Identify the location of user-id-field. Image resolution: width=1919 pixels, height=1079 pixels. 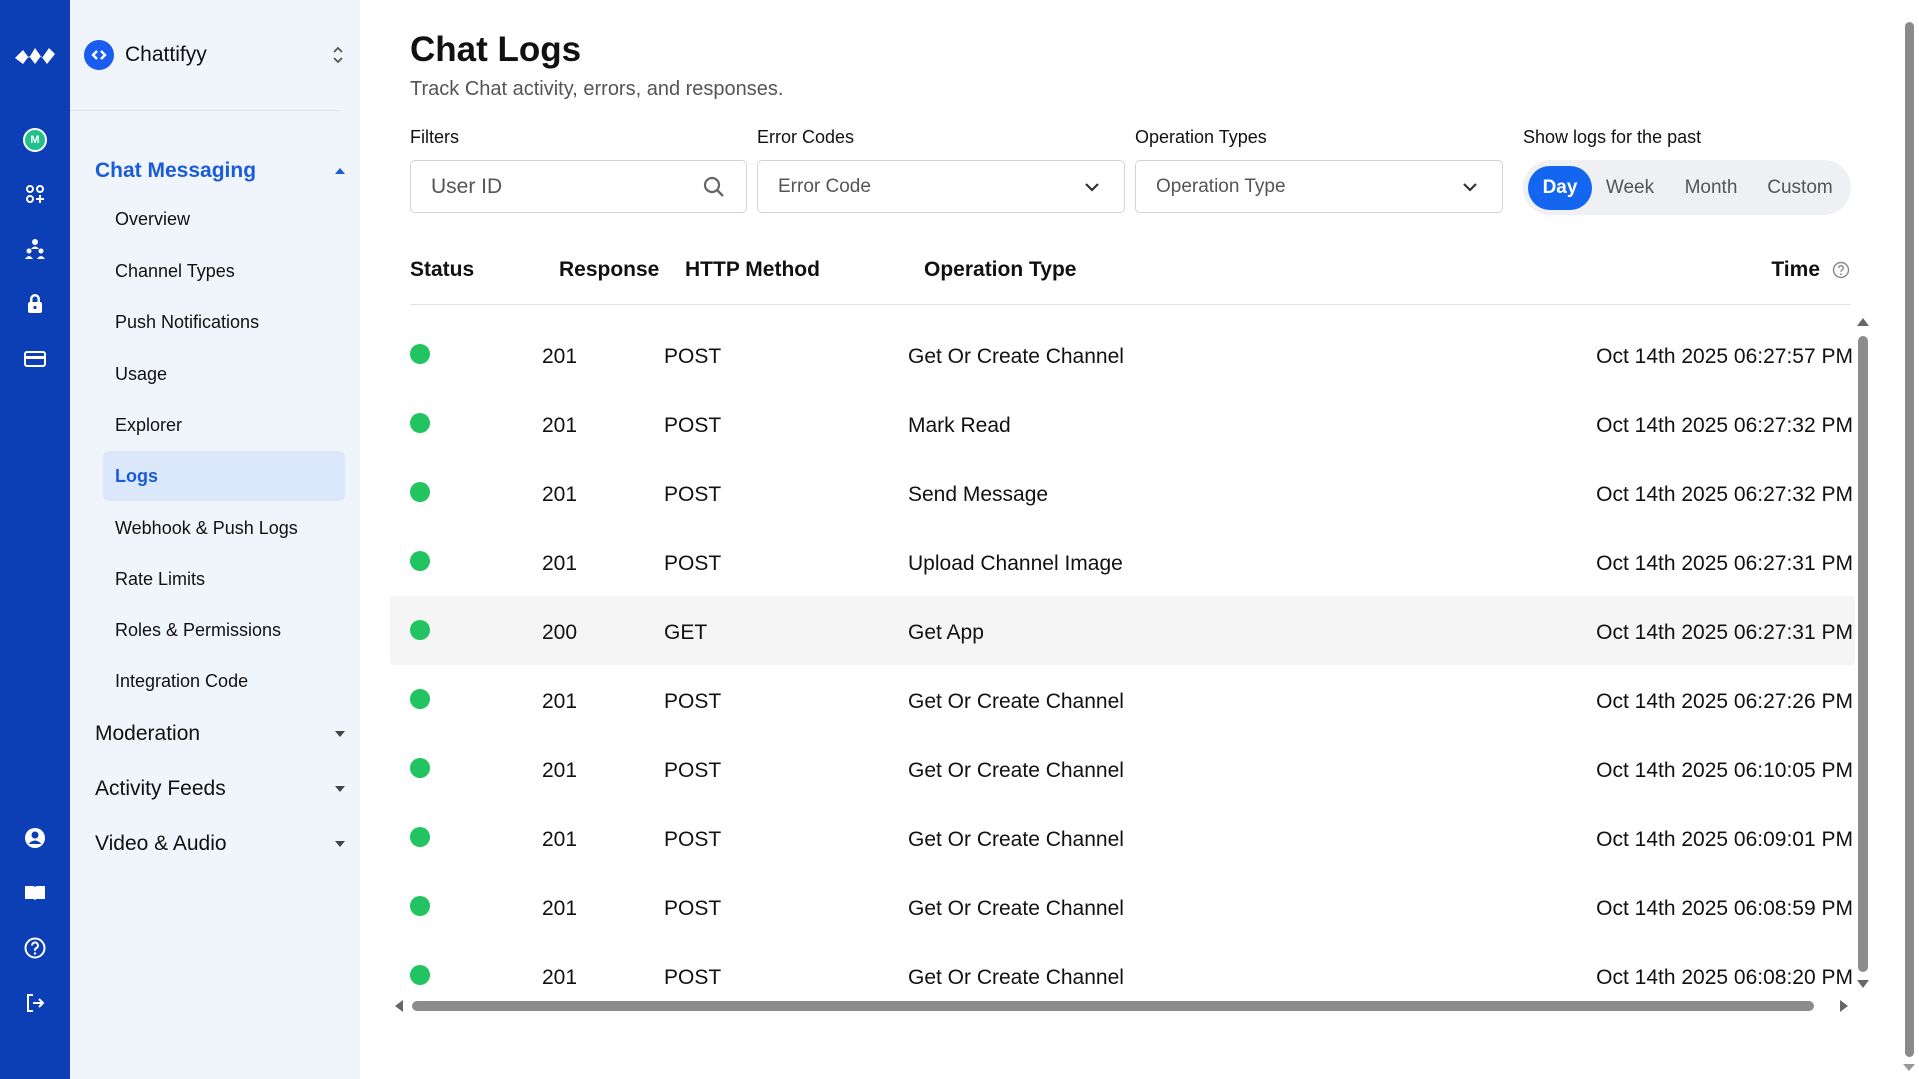
(578, 186).